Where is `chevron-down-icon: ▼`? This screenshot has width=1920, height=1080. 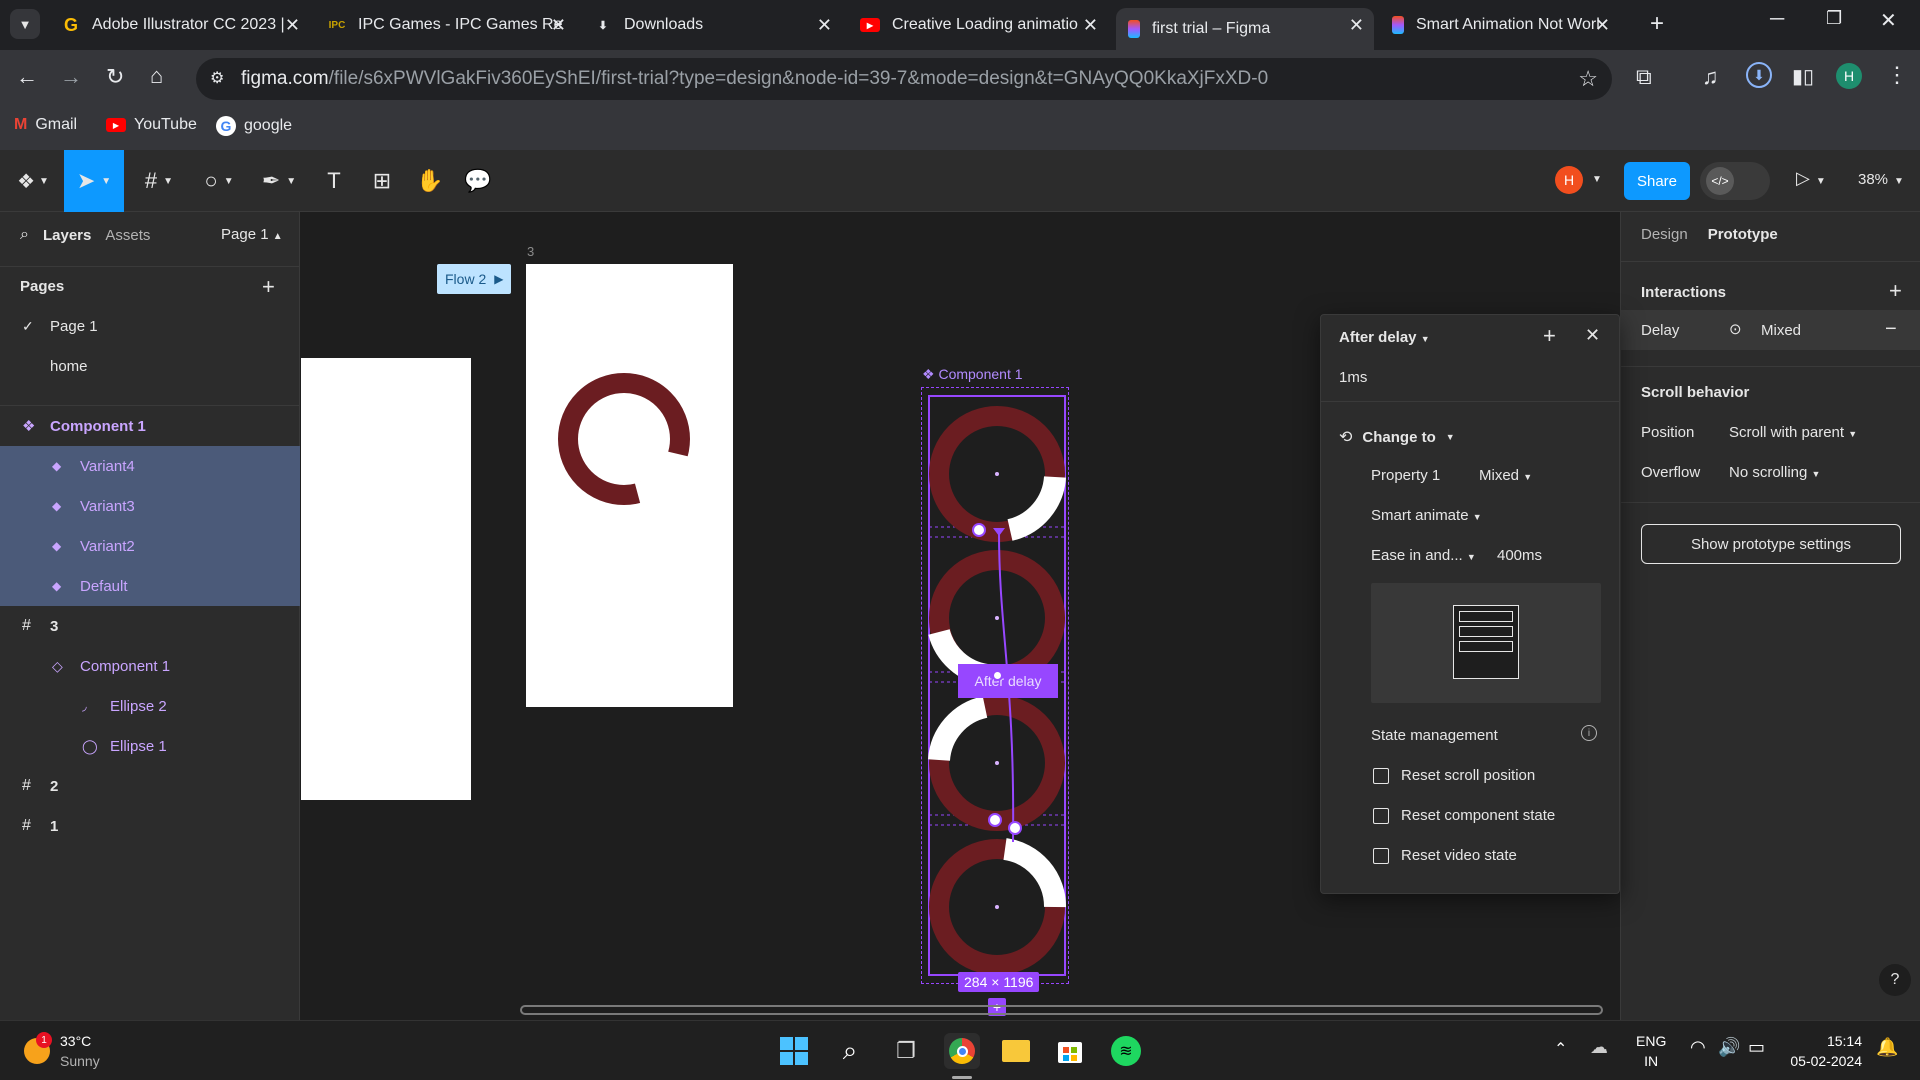 chevron-down-icon: ▼ is located at coordinates (1597, 179).